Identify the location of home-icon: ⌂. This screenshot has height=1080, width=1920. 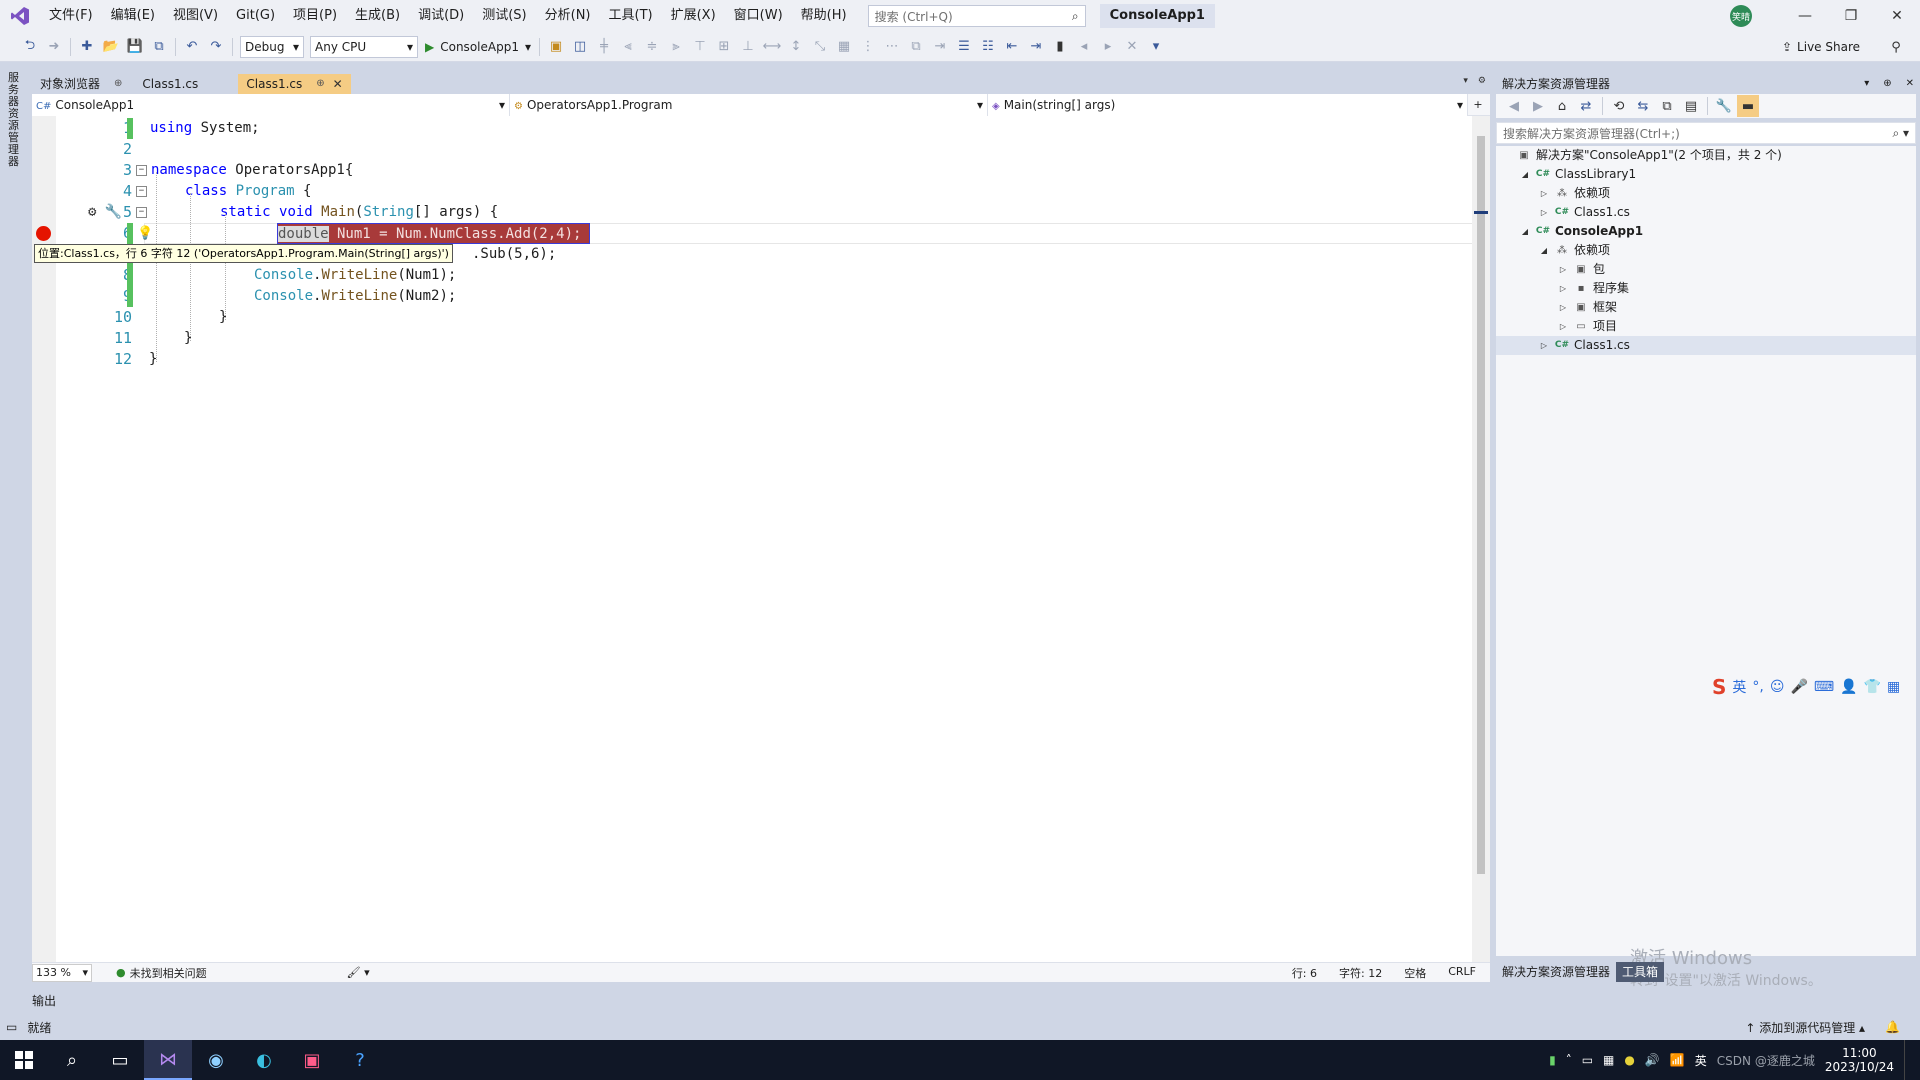
(1562, 106).